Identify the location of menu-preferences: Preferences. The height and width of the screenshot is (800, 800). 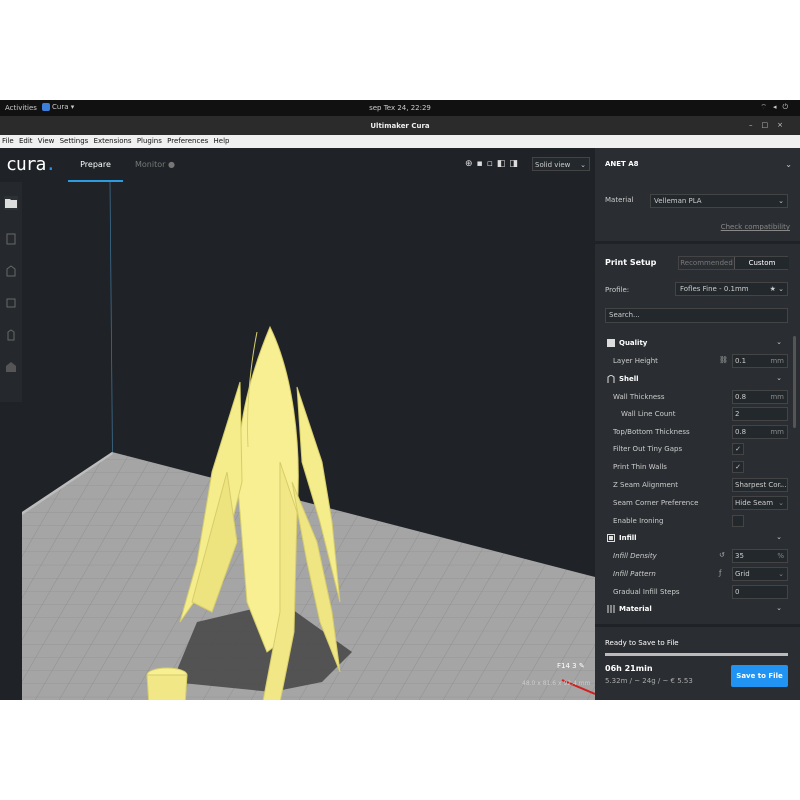
(187, 141).